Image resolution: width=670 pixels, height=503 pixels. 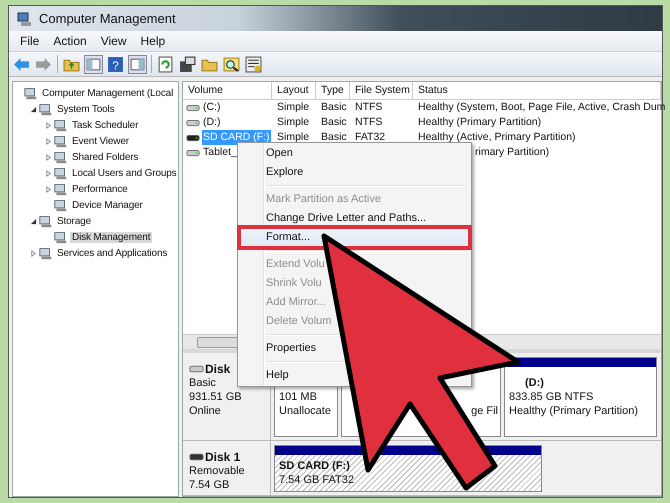 What do you see at coordinates (25, 18) in the screenshot?
I see `computer-icon` at bounding box center [25, 18].